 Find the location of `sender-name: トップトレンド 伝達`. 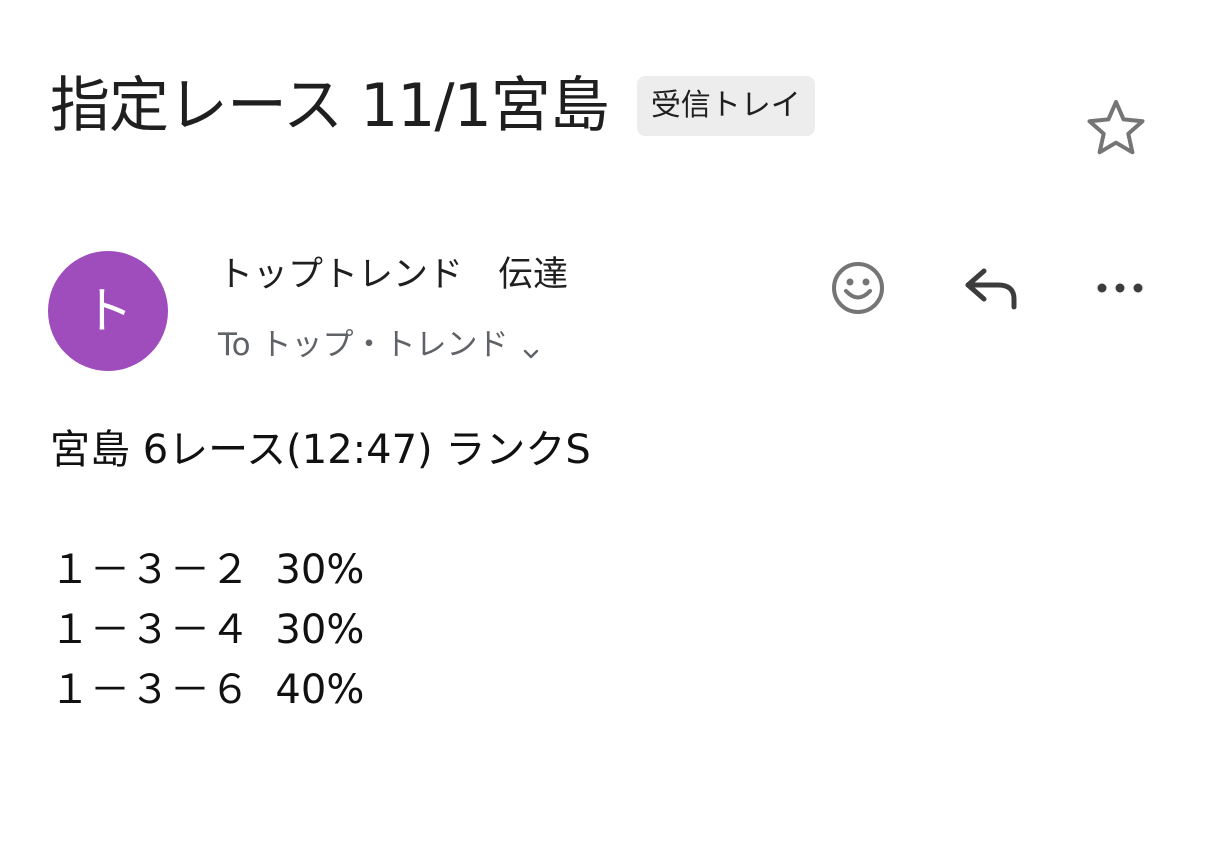

sender-name: トップトレンド 伝達 is located at coordinates (393, 275).